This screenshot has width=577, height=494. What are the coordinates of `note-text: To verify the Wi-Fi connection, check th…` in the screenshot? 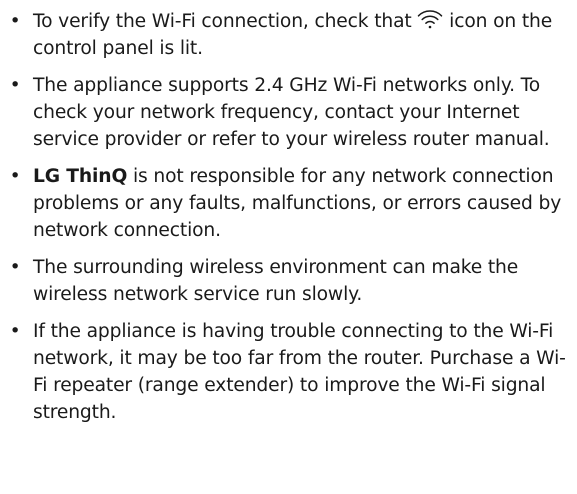 It's located at (225, 21).